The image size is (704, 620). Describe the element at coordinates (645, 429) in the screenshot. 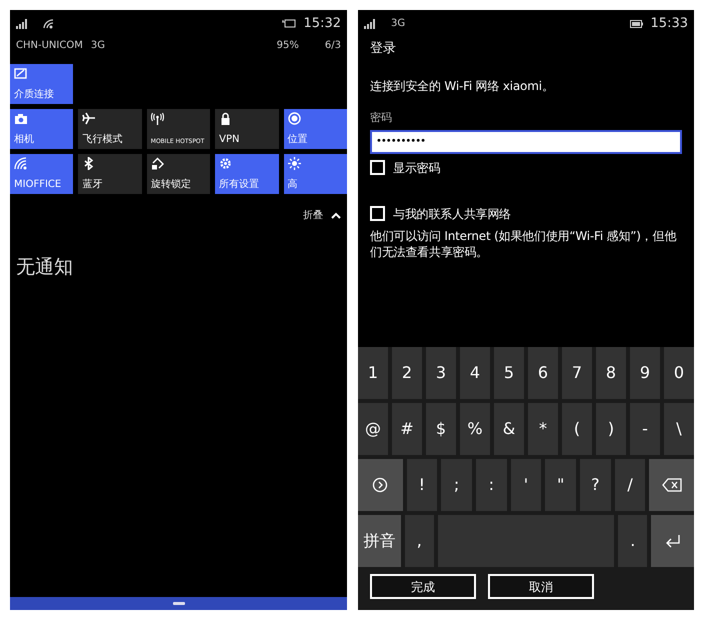

I see `keyboard-key: -` at that location.